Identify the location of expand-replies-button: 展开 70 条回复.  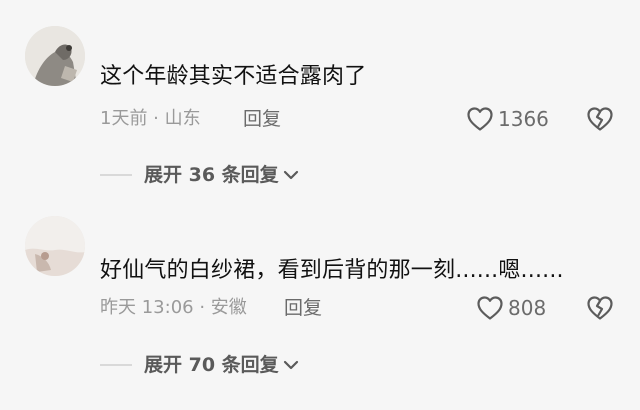
(199, 365).